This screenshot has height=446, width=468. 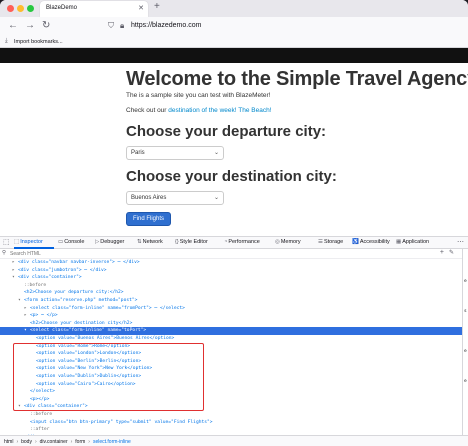 I want to click on tab-inspector: ⬚Inspector, so click(x=28, y=242).